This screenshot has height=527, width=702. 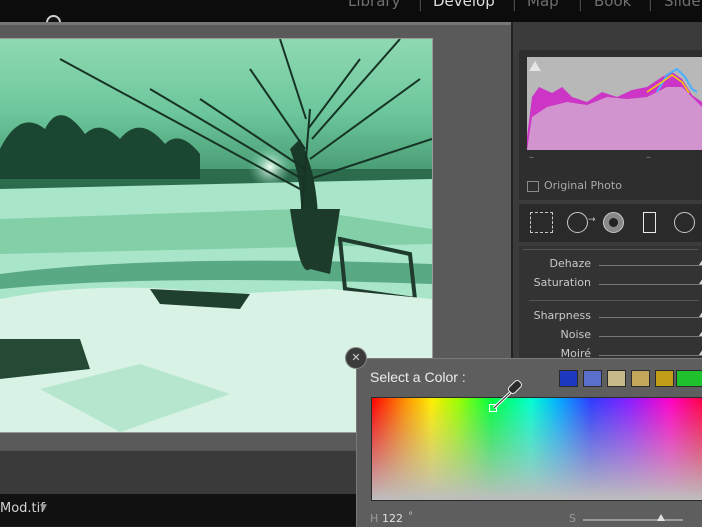 I want to click on slider-label: Sharpness, so click(x=562, y=315).